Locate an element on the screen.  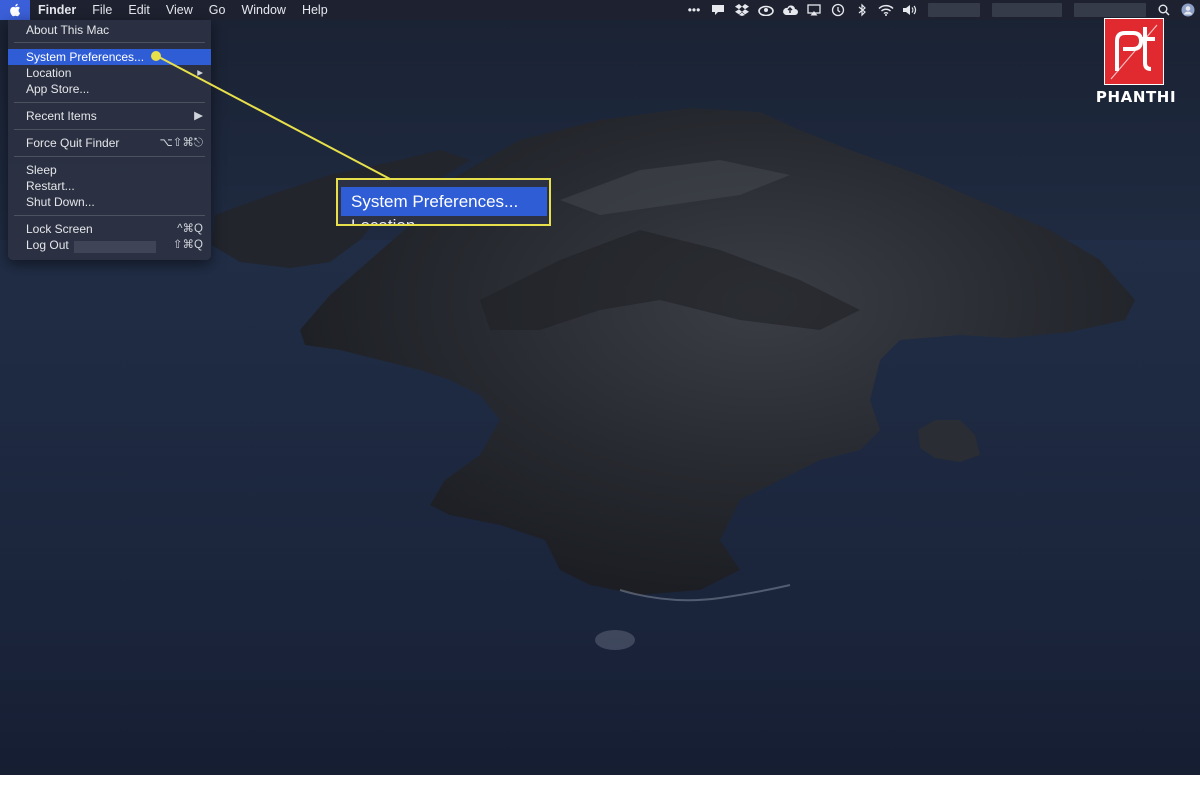
menu-item-label: Lock Screen is located at coordinates (59, 229).